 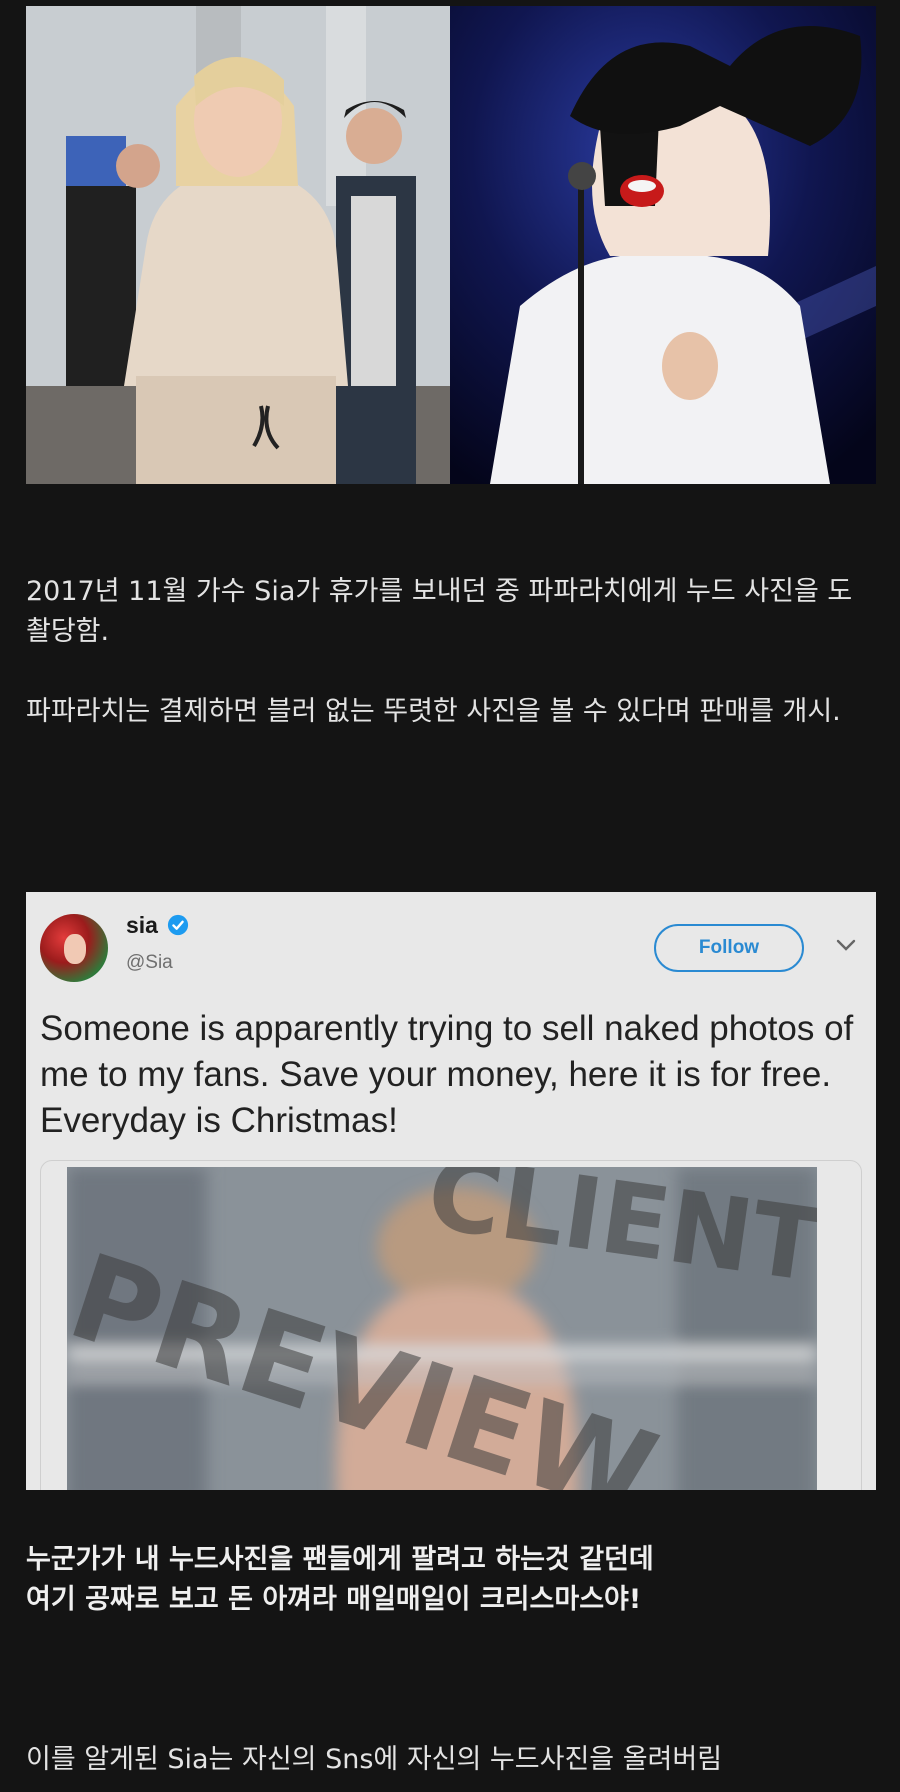 What do you see at coordinates (433, 711) in the screenshot?
I see `paparazzi-paragraph: 파파라치는 결제하면 블러 없는 뚜렷한 사진을 볼 수 있다며 판매를 개시.` at bounding box center [433, 711].